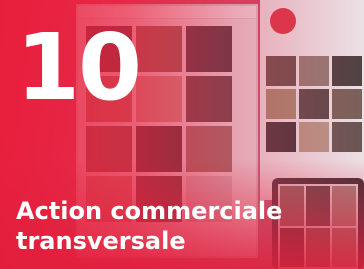 This screenshot has width=364, height=269. Describe the element at coordinates (149, 211) in the screenshot. I see `card-title-line-1: Action commerciale` at that location.